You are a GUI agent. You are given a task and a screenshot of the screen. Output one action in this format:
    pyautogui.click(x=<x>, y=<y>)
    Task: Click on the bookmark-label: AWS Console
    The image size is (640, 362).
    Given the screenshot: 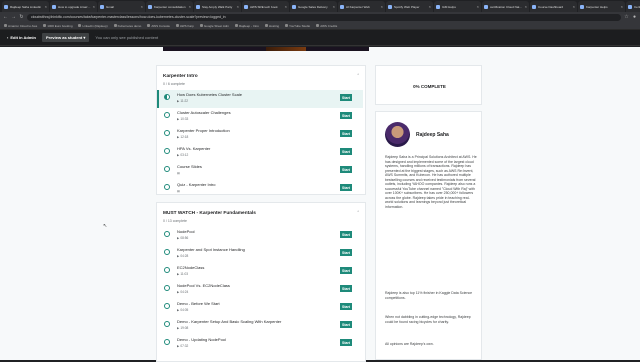 What is the action you would take?
    pyautogui.click(x=160, y=25)
    